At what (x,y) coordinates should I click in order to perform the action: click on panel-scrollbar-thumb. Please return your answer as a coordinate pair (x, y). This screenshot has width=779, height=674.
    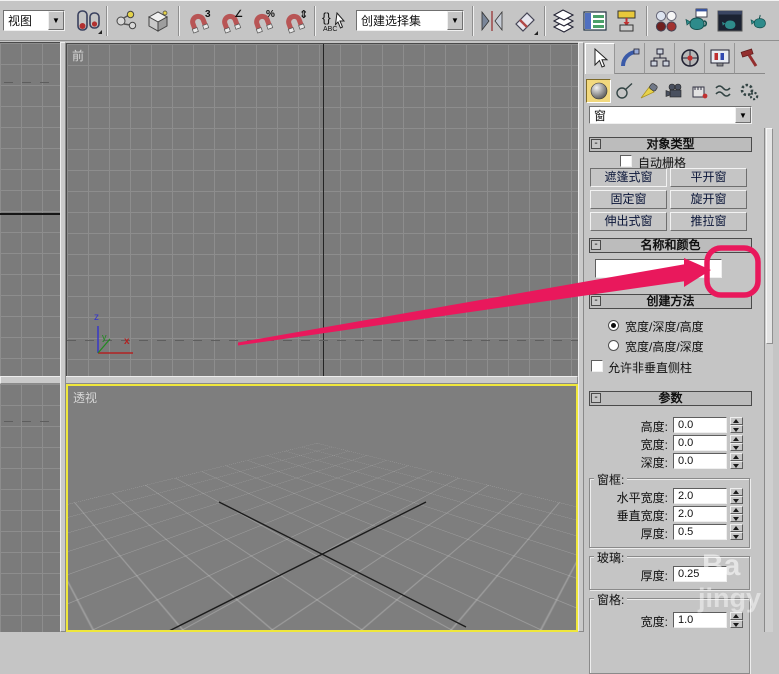
    Looking at the image, I should click on (769, 236).